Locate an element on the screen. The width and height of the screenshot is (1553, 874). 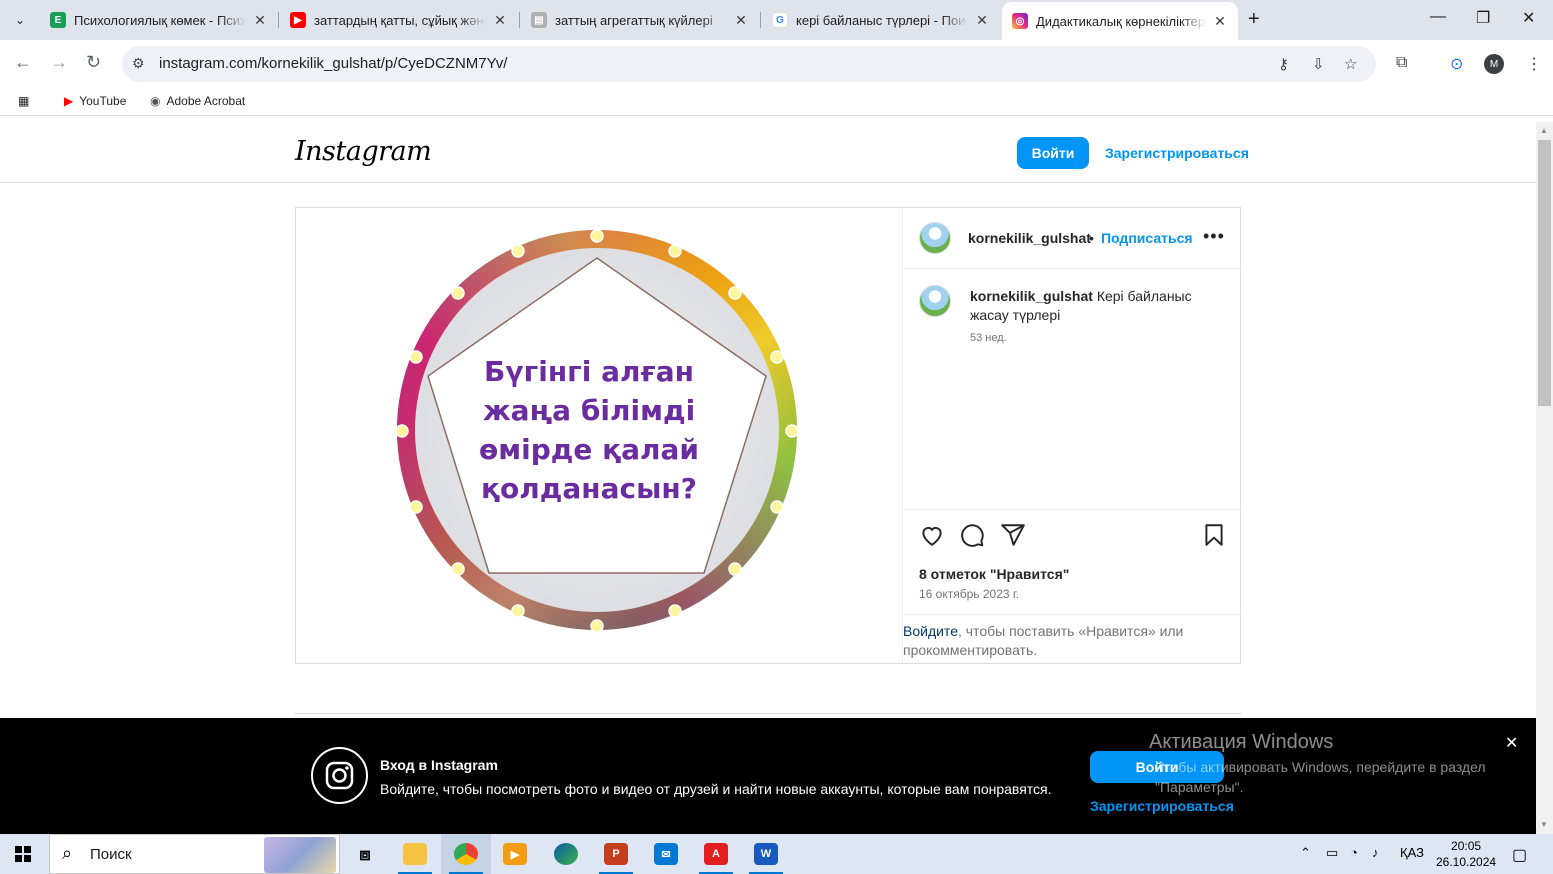
windows-activation-title: Активация Windows is located at coordinates (1241, 742).